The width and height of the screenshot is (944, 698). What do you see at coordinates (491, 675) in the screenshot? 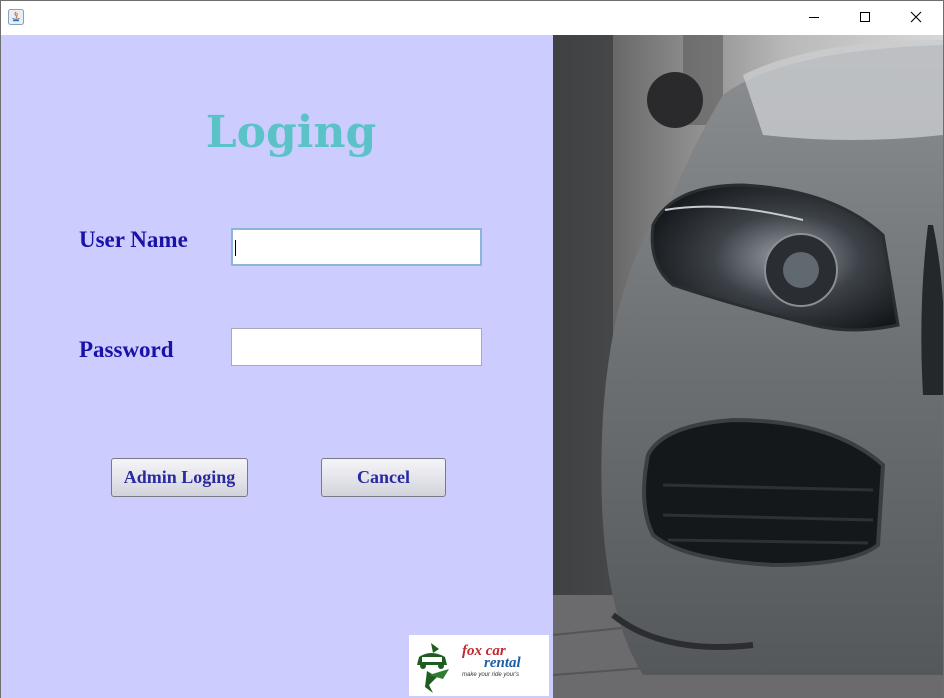
I see `logo-tagline: make your ride your's` at bounding box center [491, 675].